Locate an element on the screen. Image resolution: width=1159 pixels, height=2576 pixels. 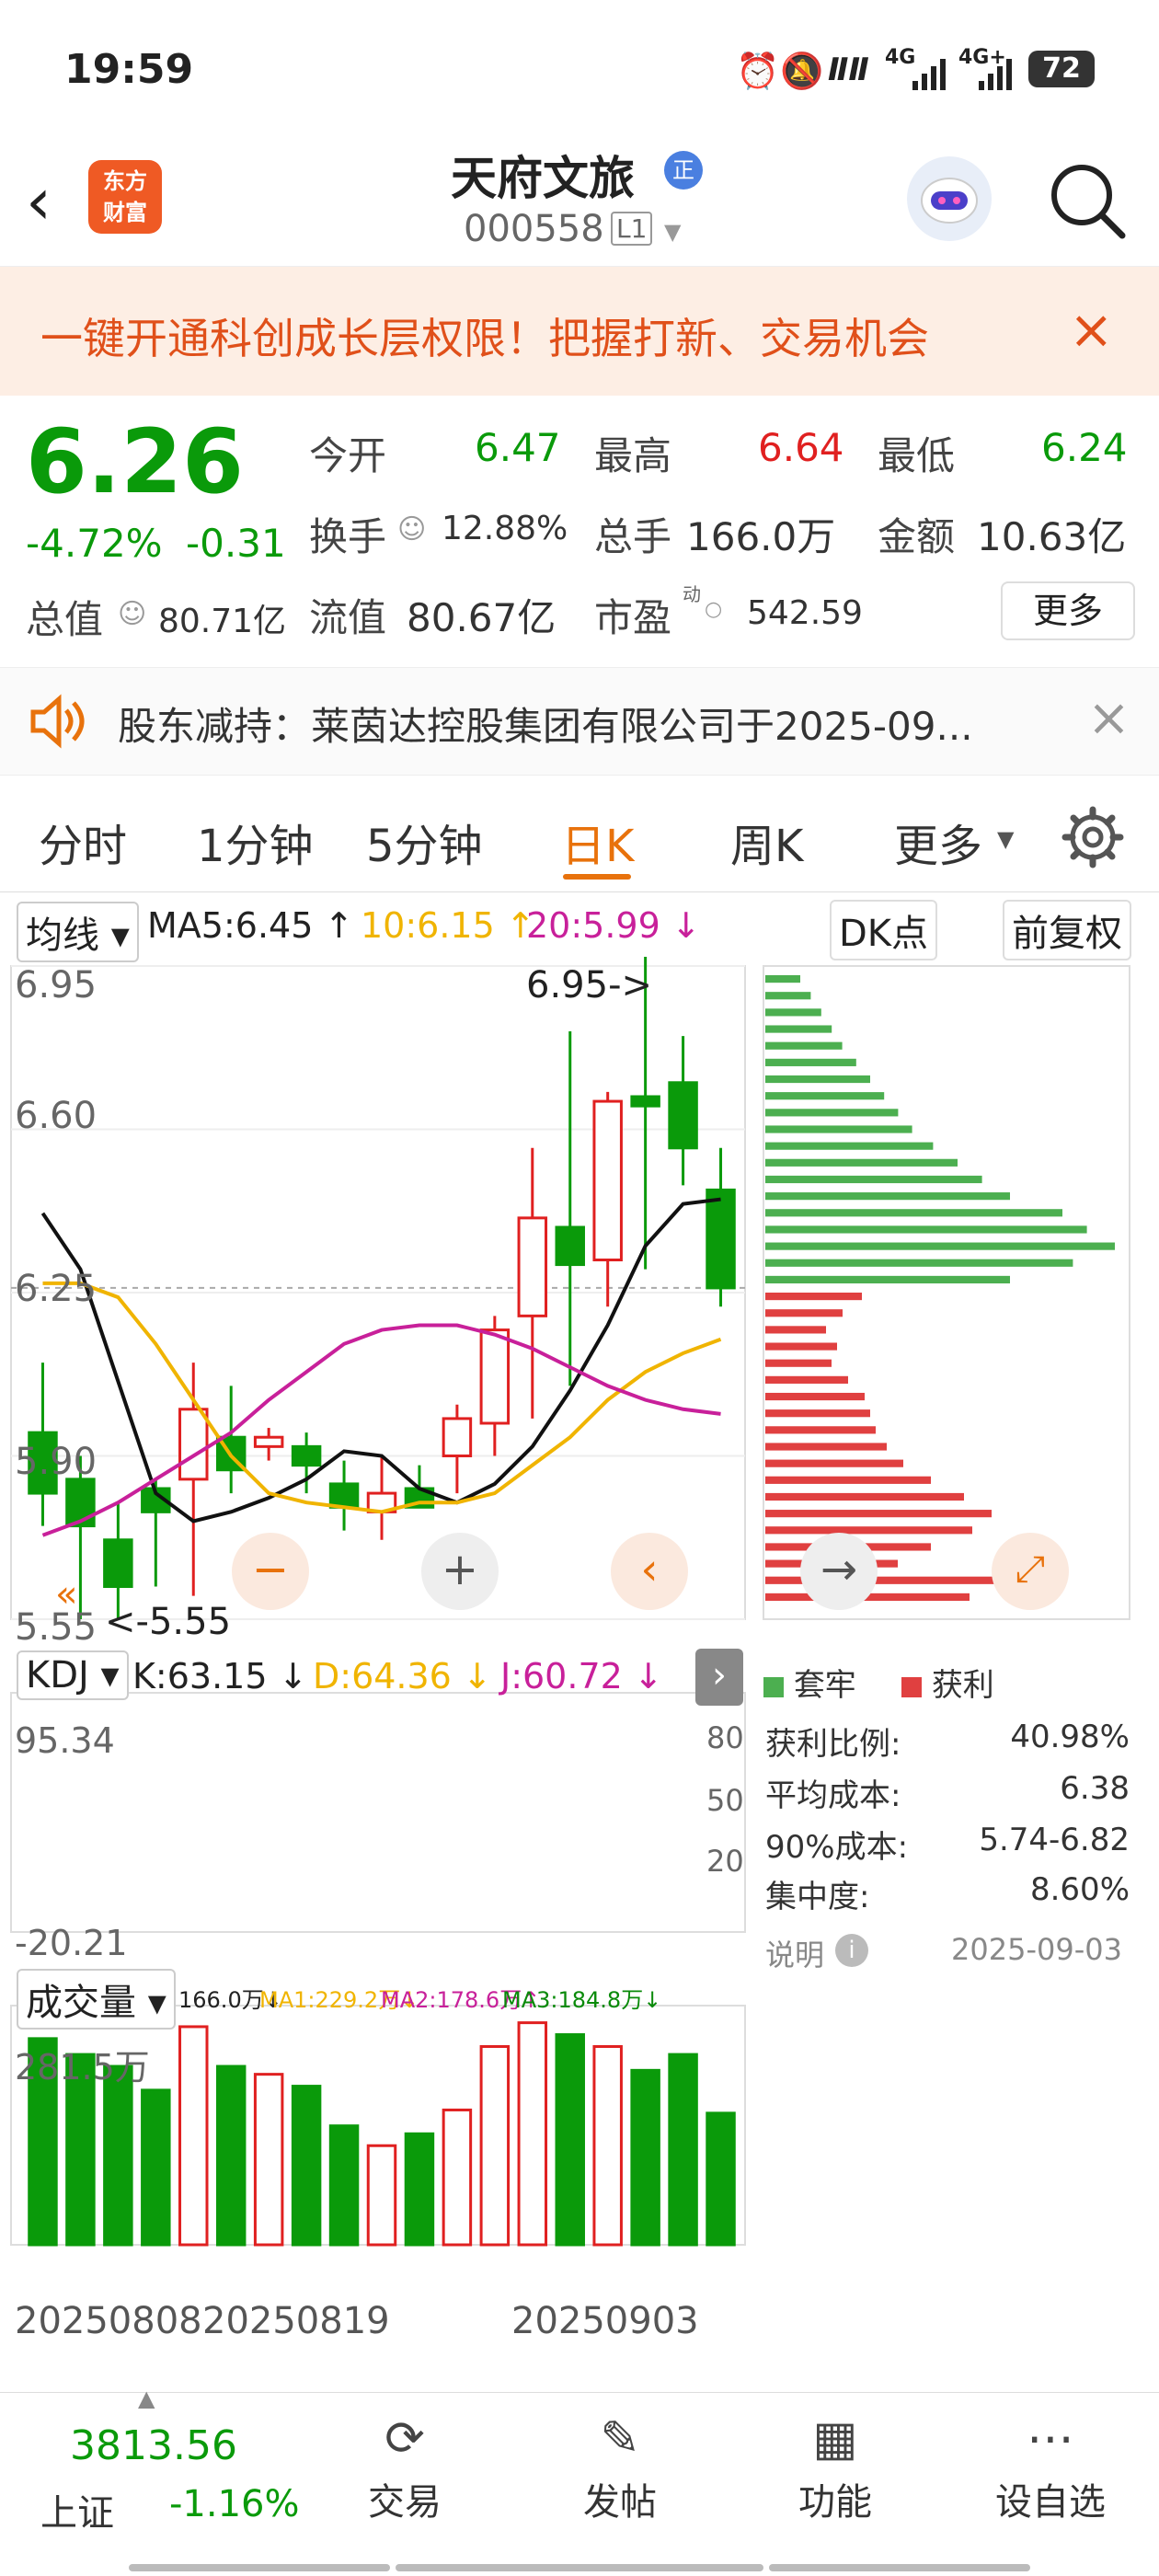
promo-banner: 一键开通科创成长层权限！把握打新、交易机会 × is located at coordinates (579, 331).